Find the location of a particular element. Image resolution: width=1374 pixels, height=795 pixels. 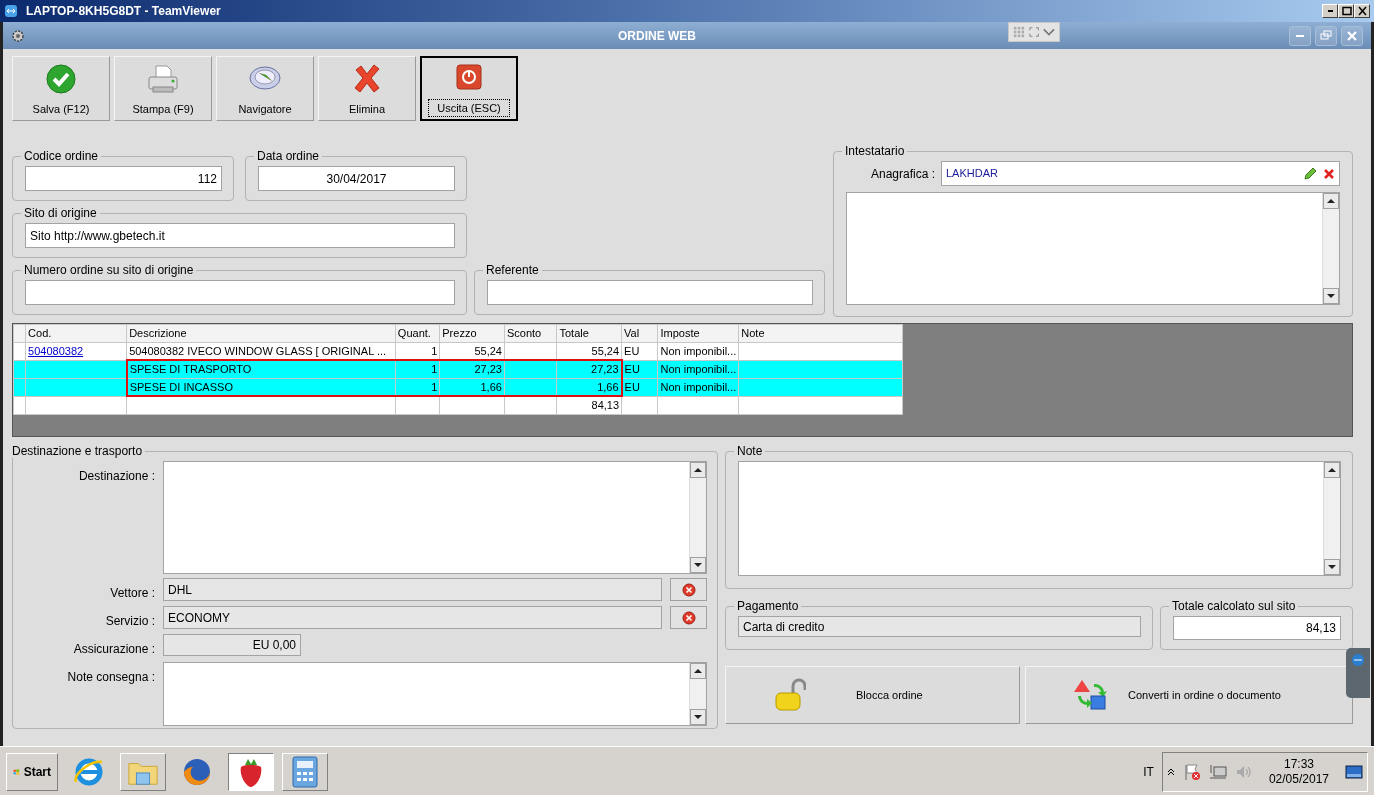

table-row: 84,13 is located at coordinates (458, 405).